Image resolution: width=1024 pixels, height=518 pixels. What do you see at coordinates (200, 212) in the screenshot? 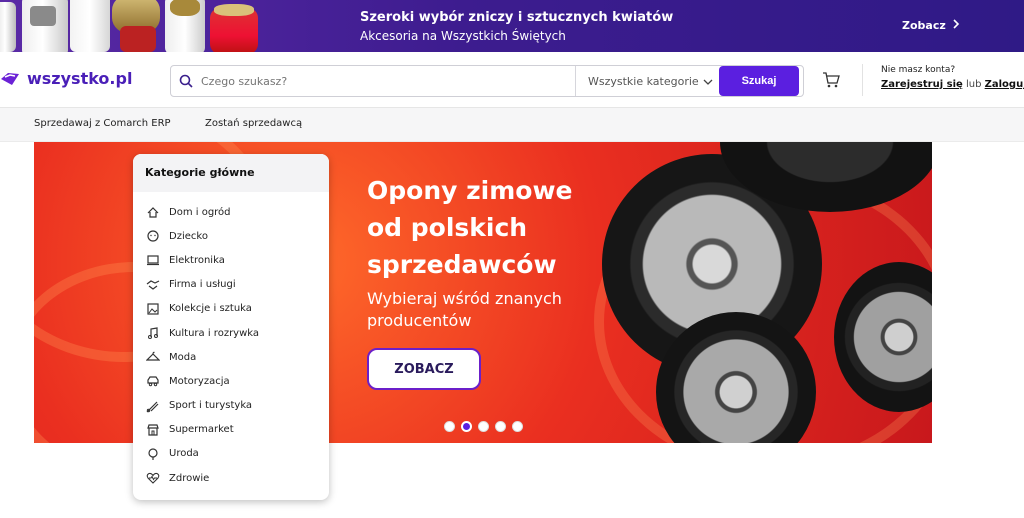
I see `category-label: Dom i ogród` at bounding box center [200, 212].